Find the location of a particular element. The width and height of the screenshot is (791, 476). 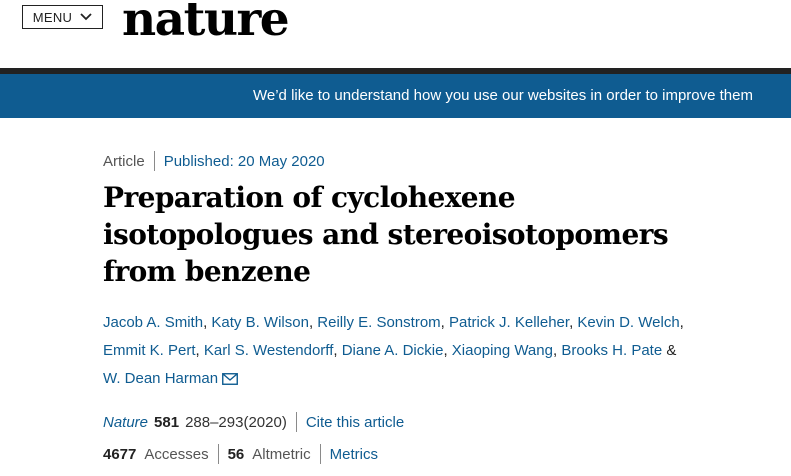

author-link: Karl S. Westendorff is located at coordinates (269, 350).